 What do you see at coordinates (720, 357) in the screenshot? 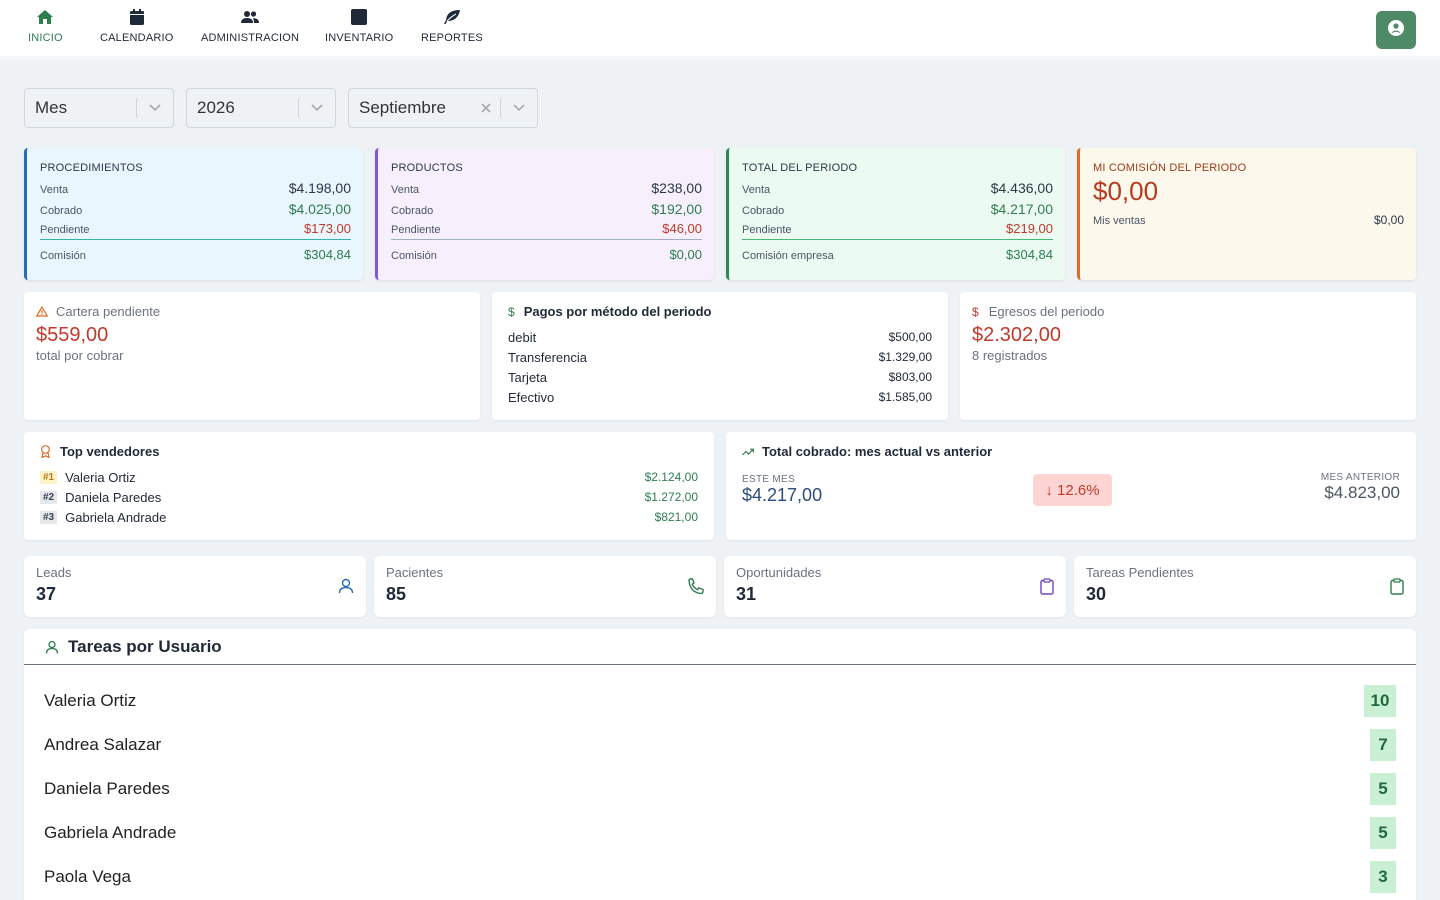
I see `pago-row: Transferencia $1.329,00` at bounding box center [720, 357].